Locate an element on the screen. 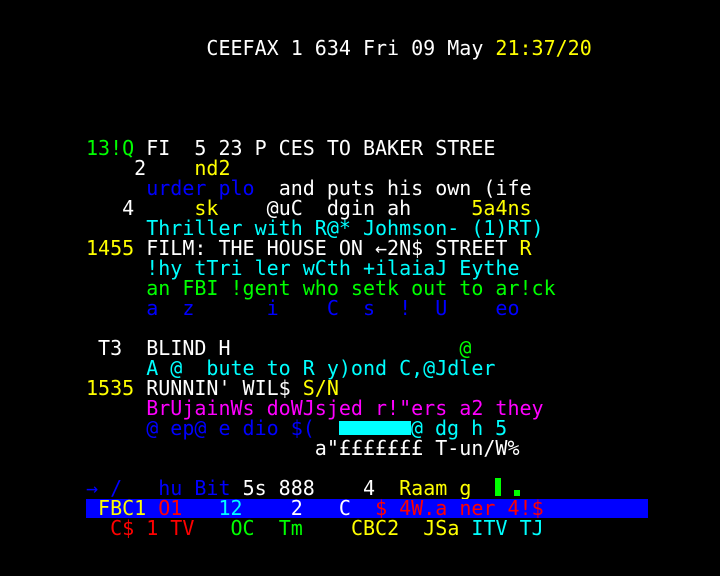  listing-row: 2 nd2 is located at coordinates (158, 168).